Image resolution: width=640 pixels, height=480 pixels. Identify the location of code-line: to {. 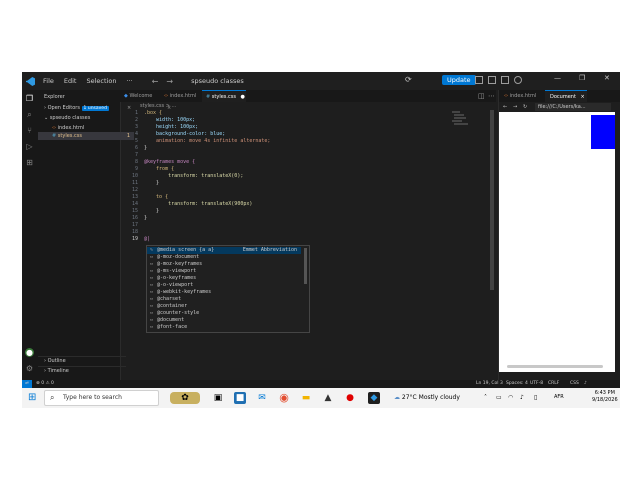
(156, 197).